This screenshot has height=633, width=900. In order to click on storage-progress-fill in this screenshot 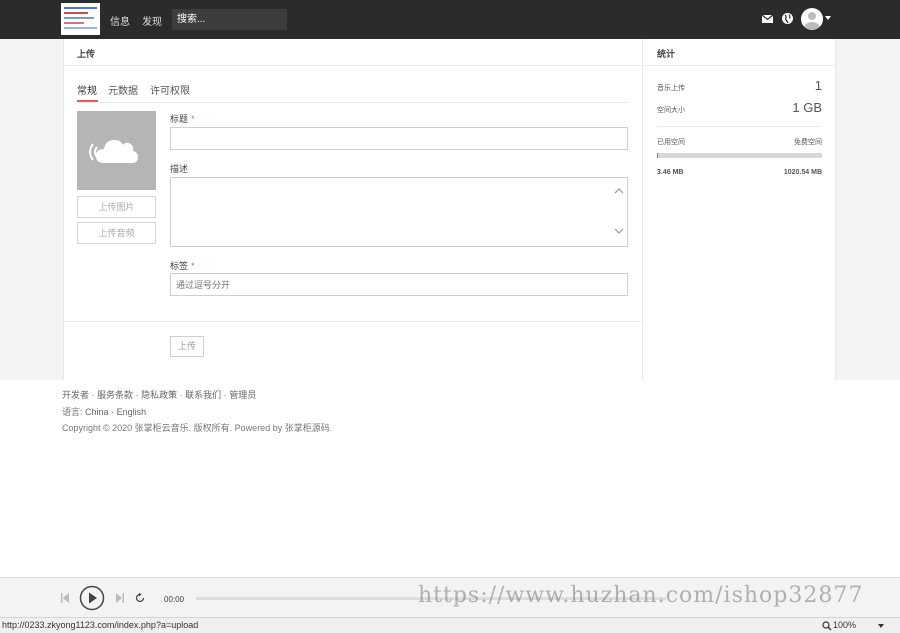, I will do `click(657, 155)`.